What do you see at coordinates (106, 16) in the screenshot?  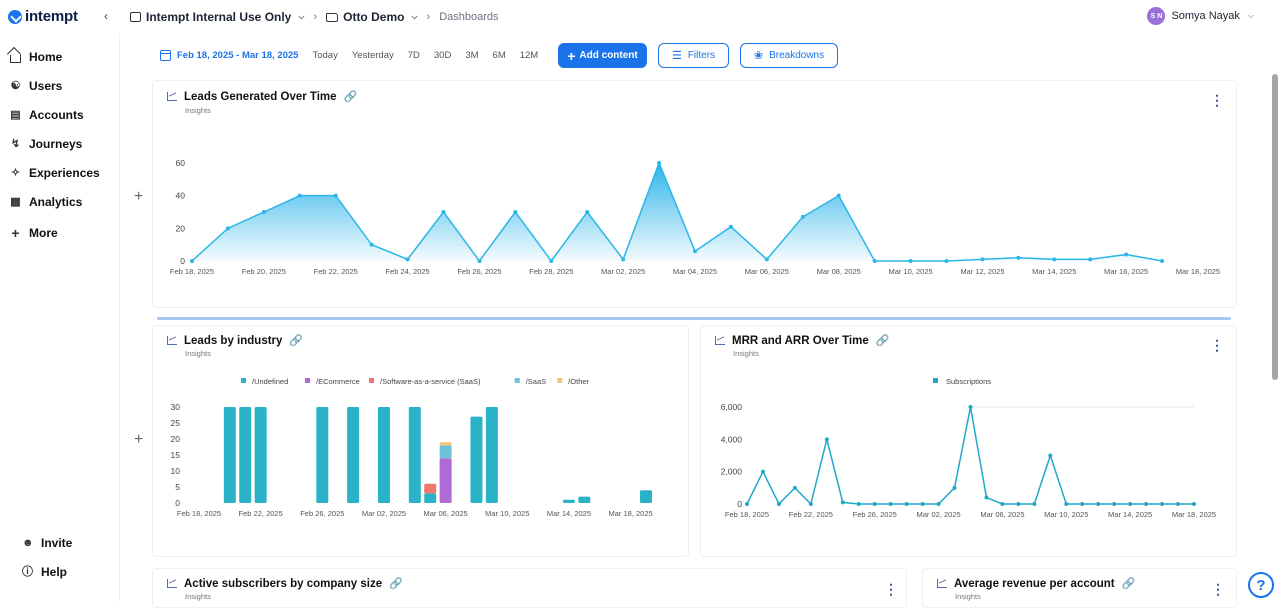 I see `collapse-sidebar-icon: ‹` at bounding box center [106, 16].